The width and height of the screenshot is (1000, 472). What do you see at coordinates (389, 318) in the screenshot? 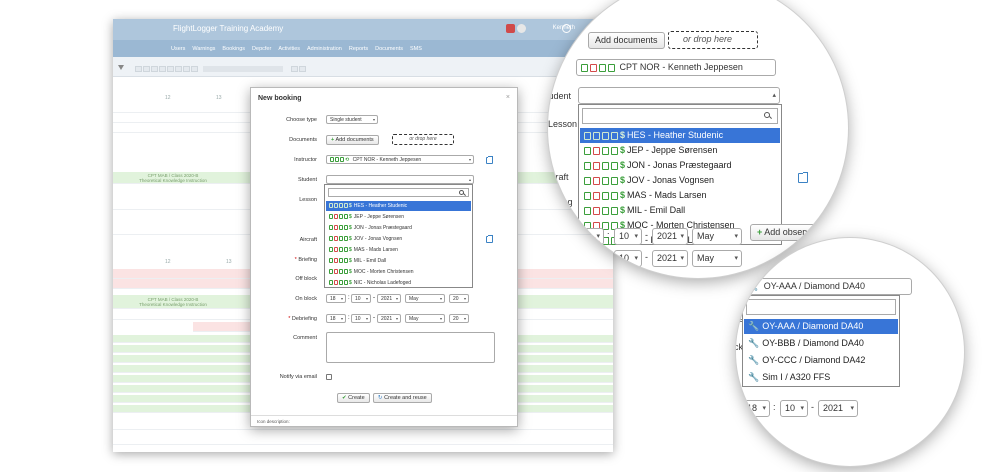
I see `debriefing-year: 2021 ▾` at bounding box center [389, 318].